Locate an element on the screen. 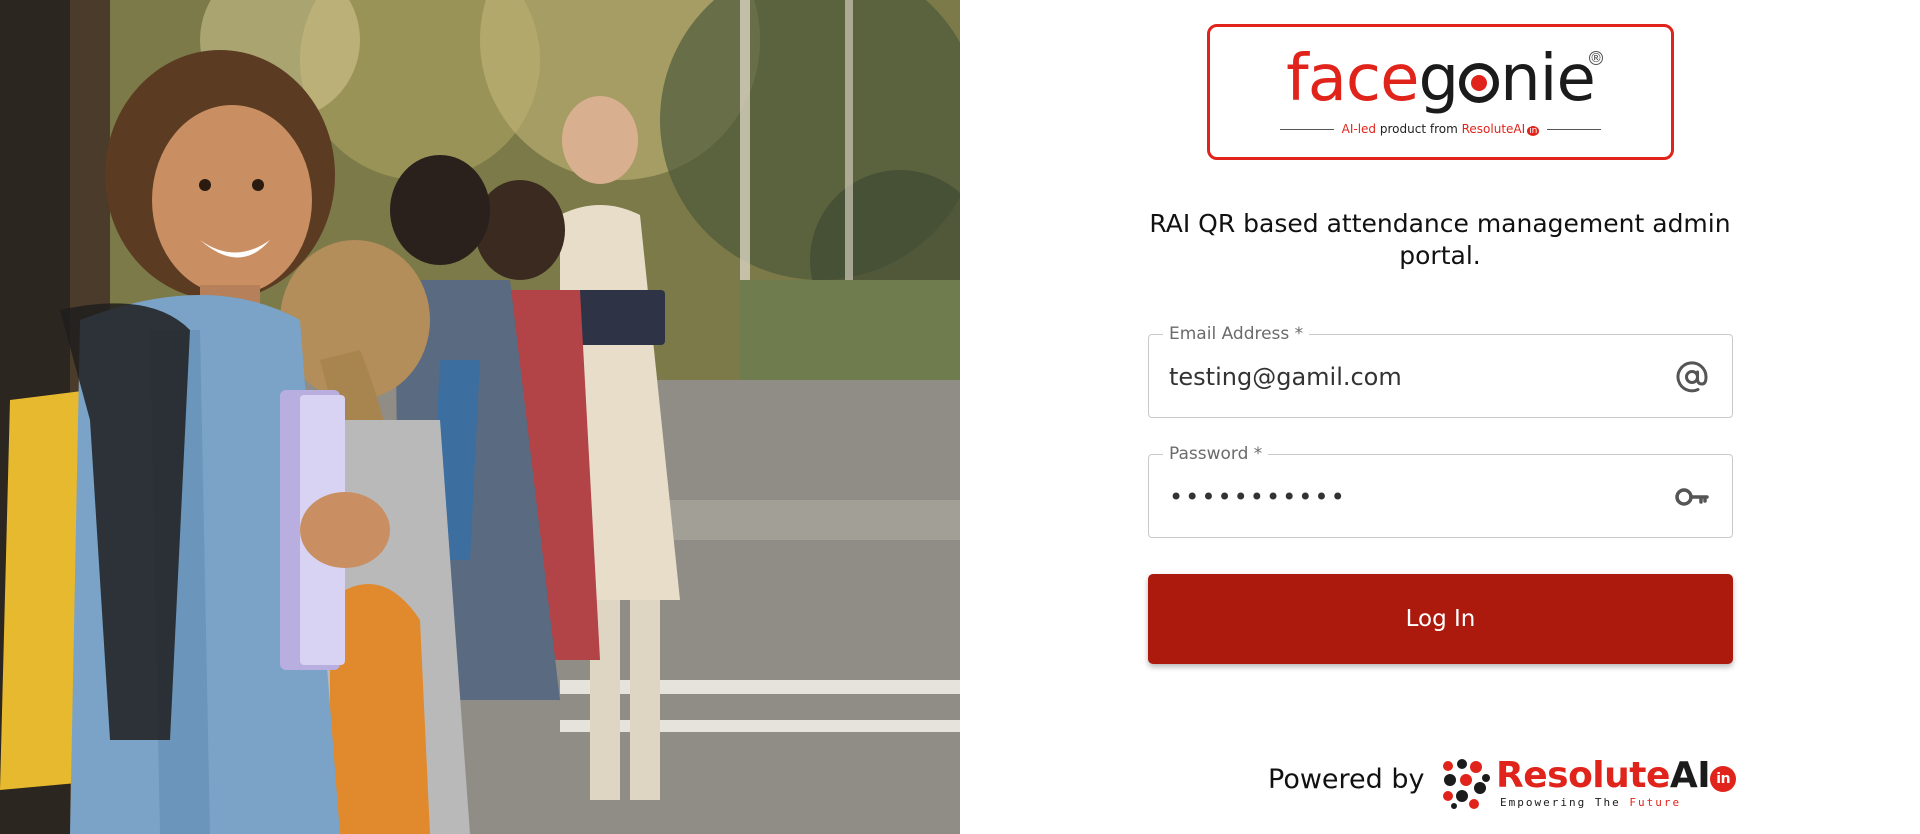  email-label: Email Address * is located at coordinates (1236, 334).